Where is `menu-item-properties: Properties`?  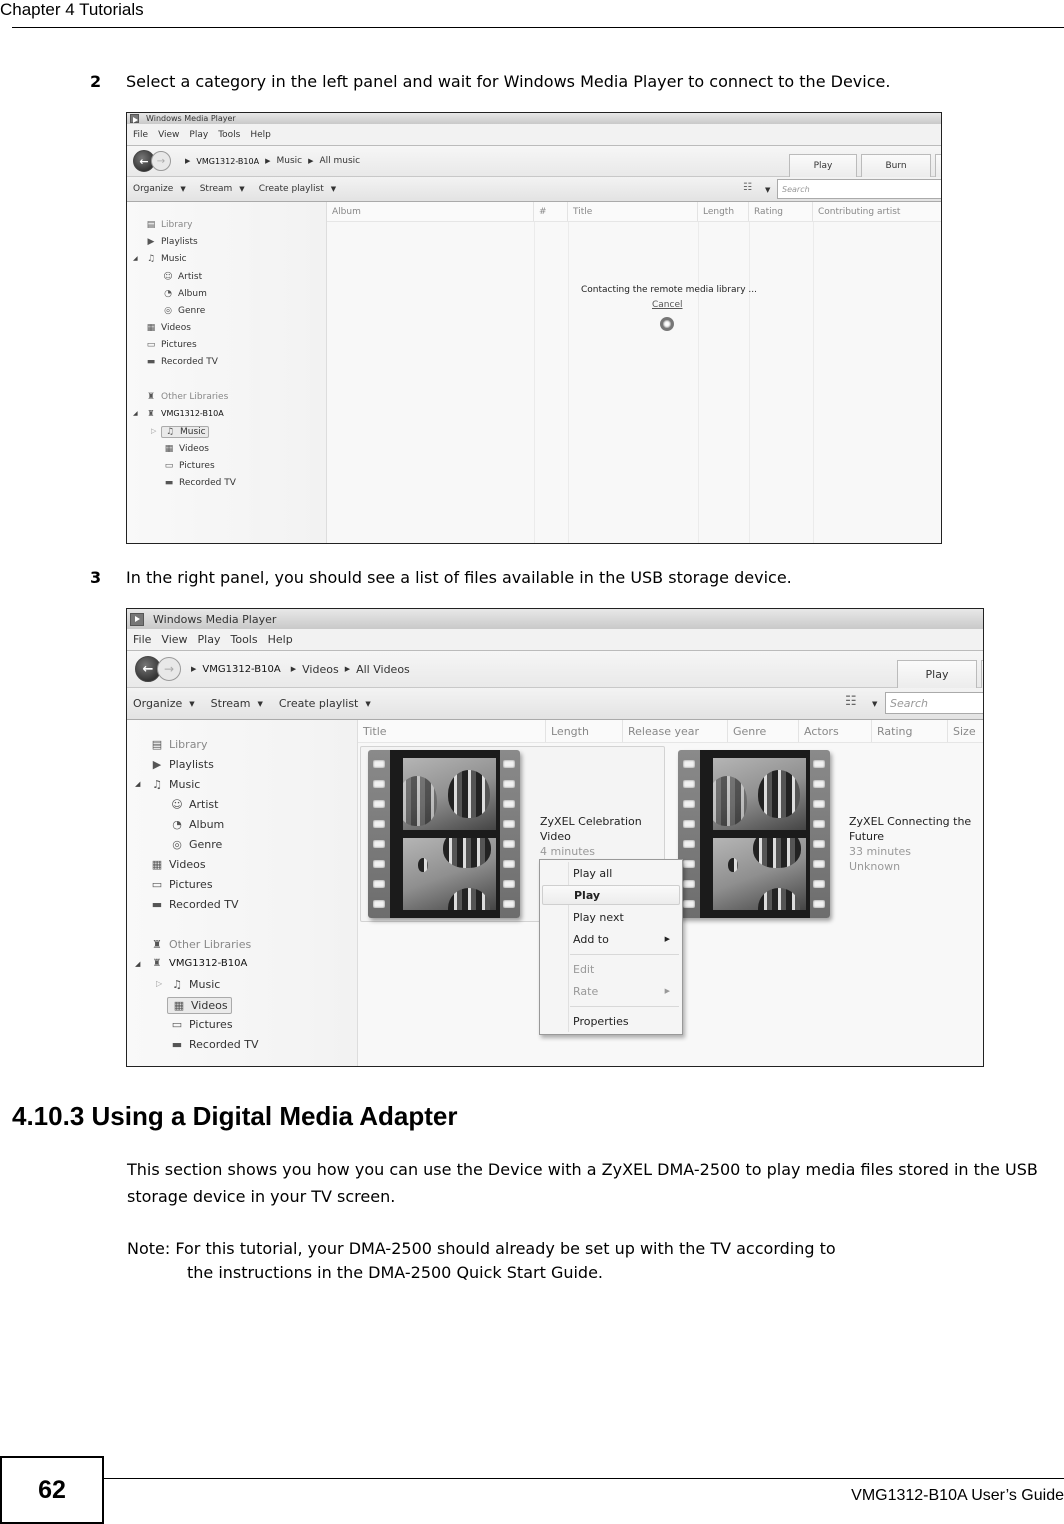 menu-item-properties: Properties is located at coordinates (611, 1021).